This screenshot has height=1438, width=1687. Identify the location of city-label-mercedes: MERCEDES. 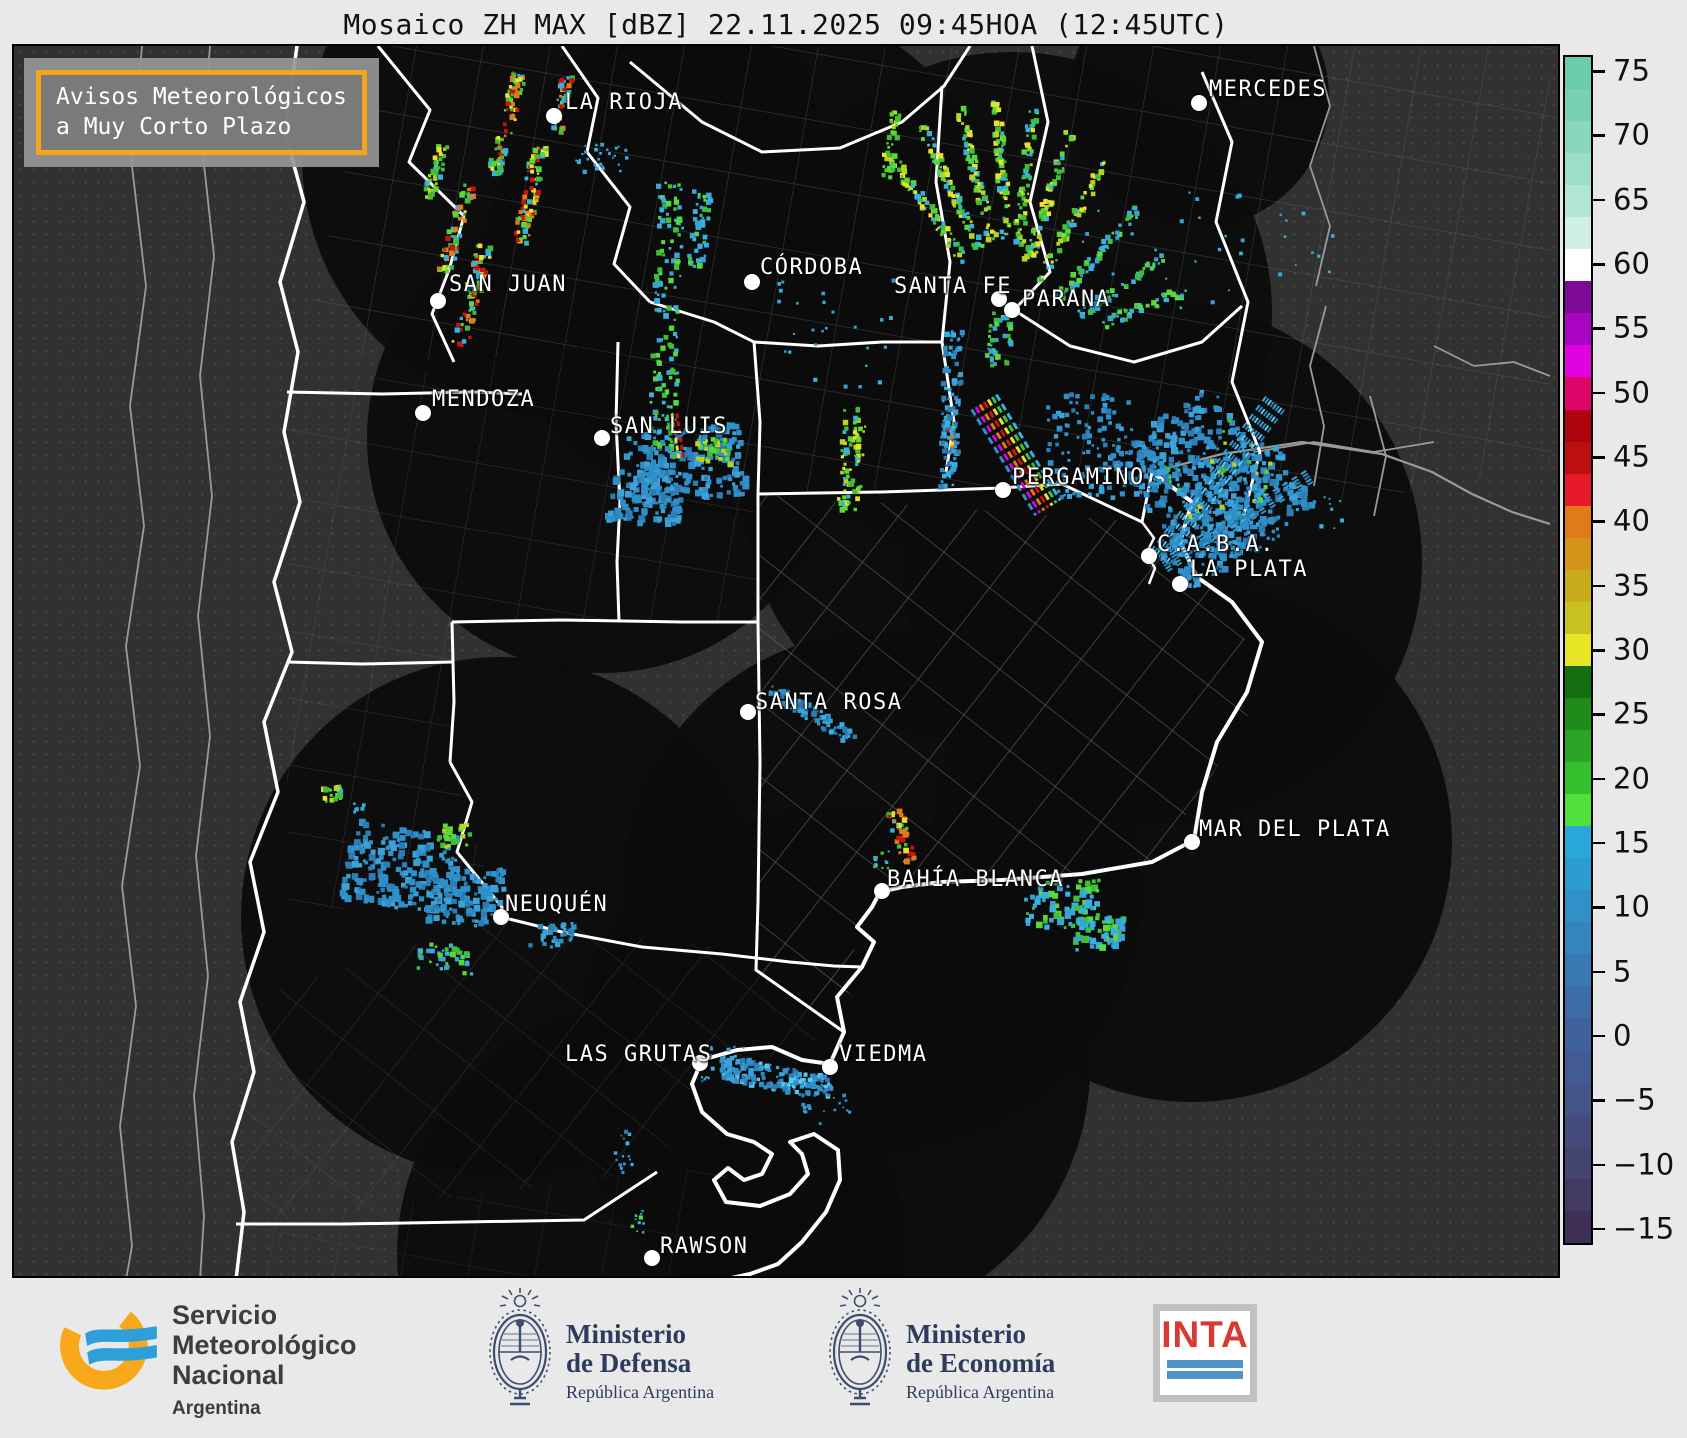
(1268, 89).